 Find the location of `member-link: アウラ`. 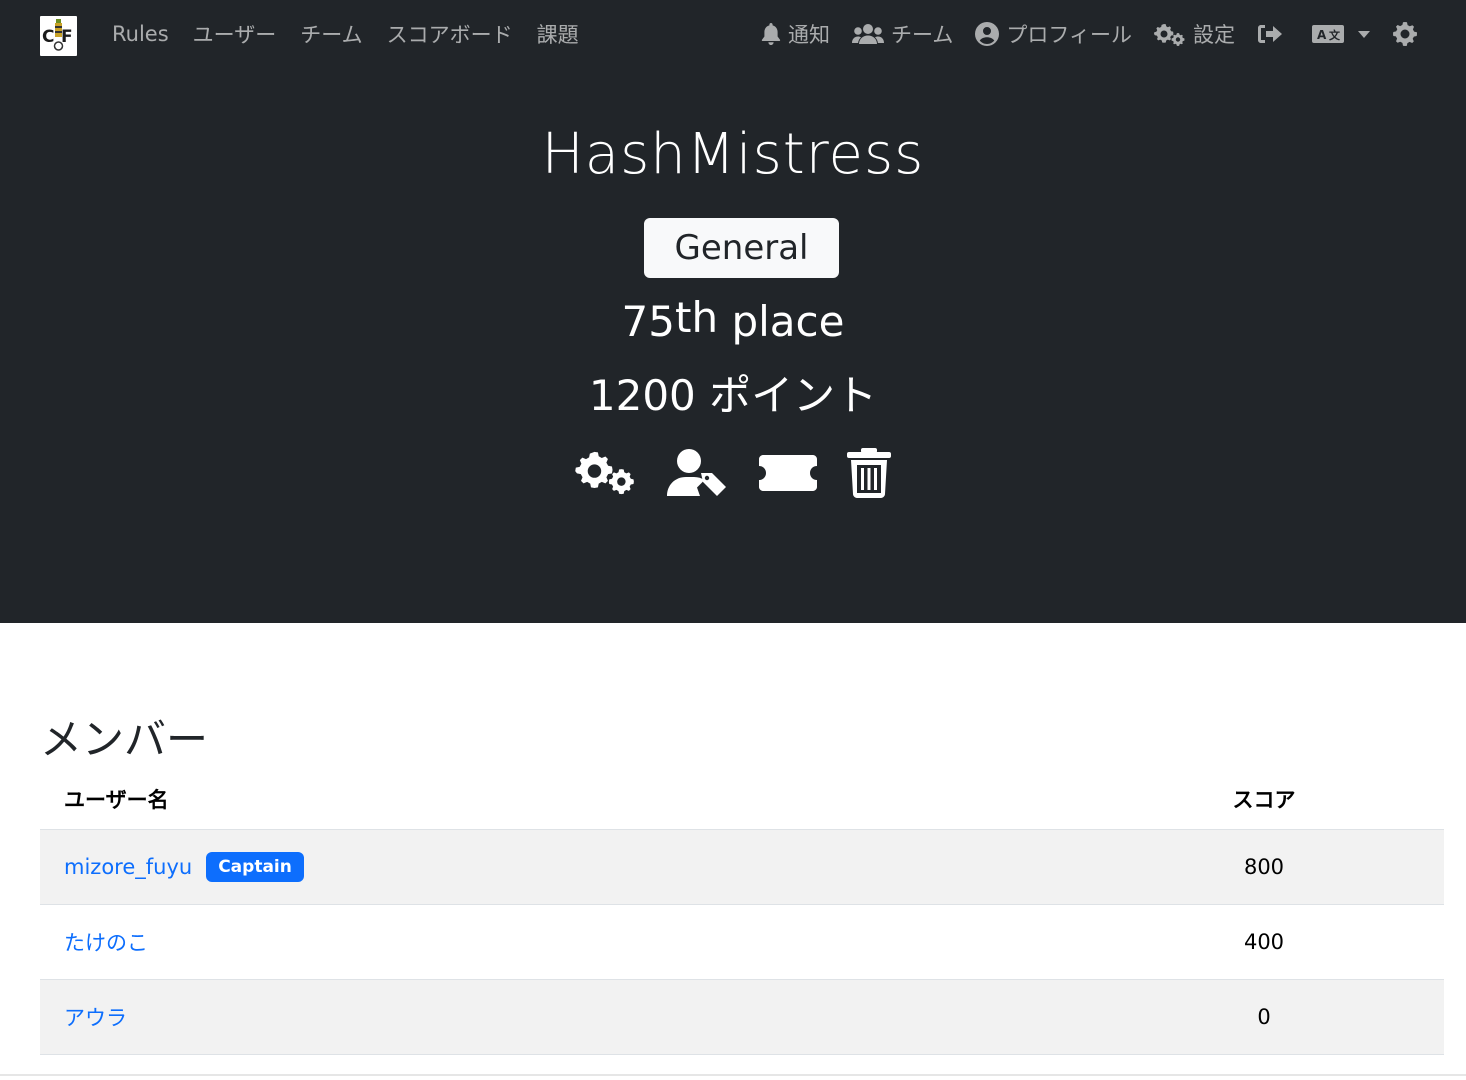

member-link: アウラ is located at coordinates (95, 1018).